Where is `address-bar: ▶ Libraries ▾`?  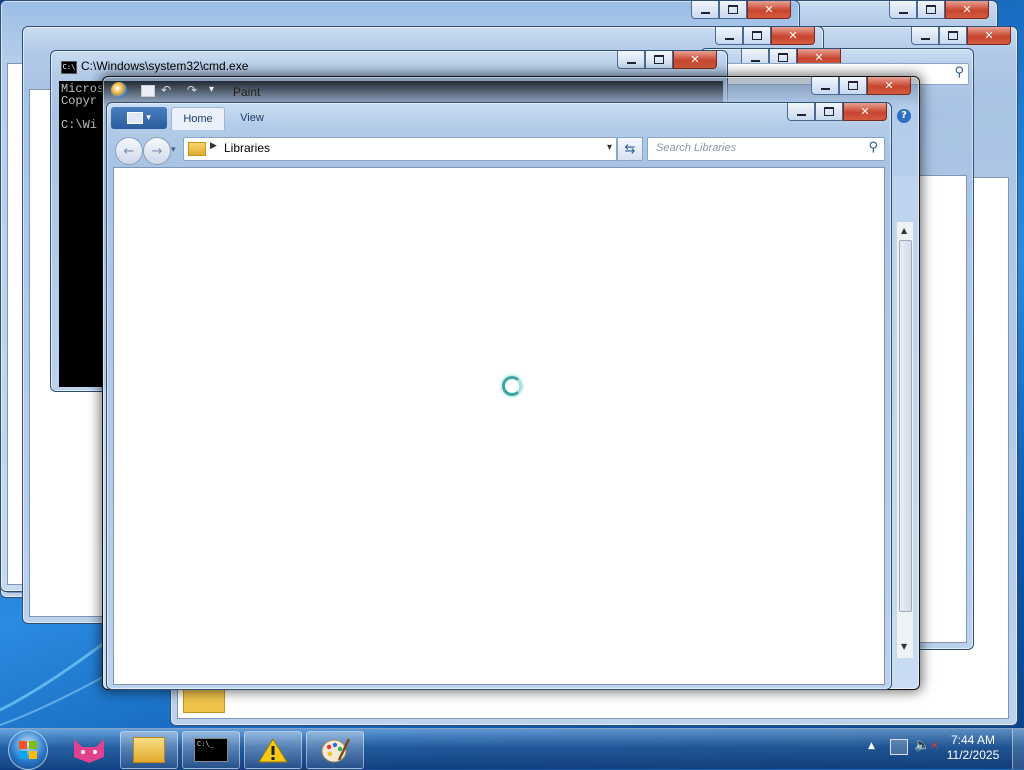 address-bar: ▶ Libraries ▾ is located at coordinates (400, 149).